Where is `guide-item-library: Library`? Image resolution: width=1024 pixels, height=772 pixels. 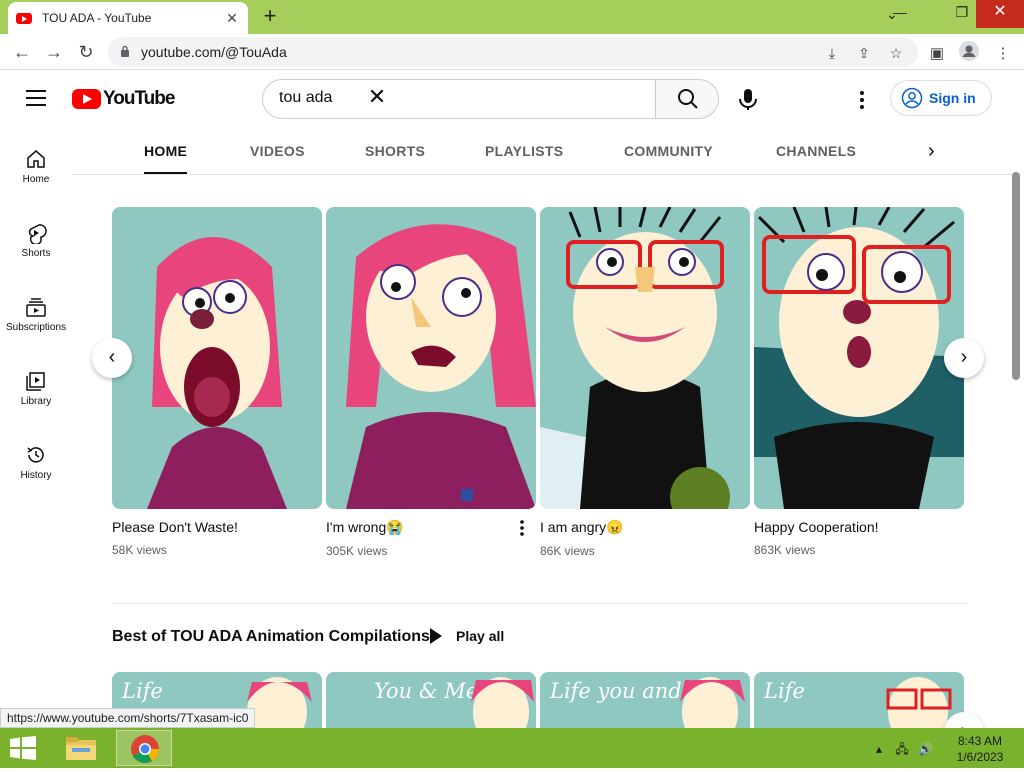
guide-item-library: Library is located at coordinates (36, 390).